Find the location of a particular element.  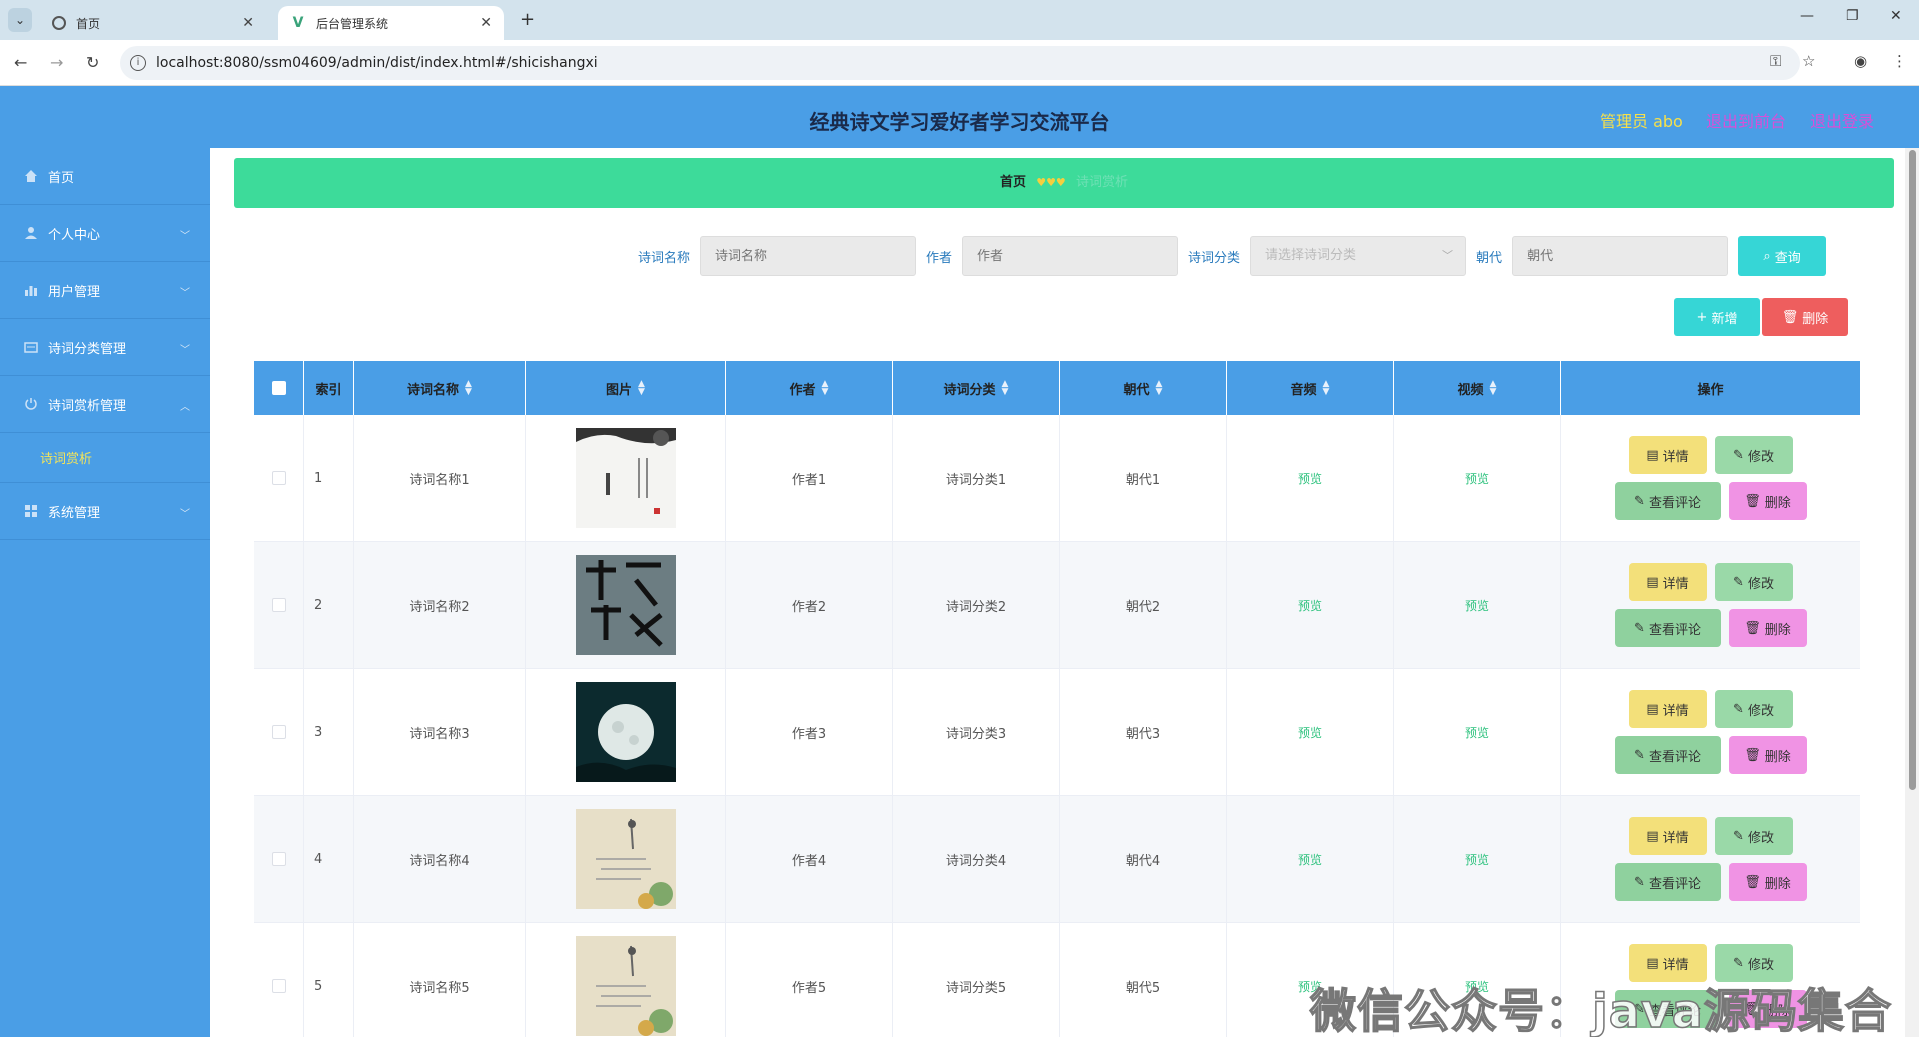

chevron-down-icon: ﹀ is located at coordinates (1448, 255).